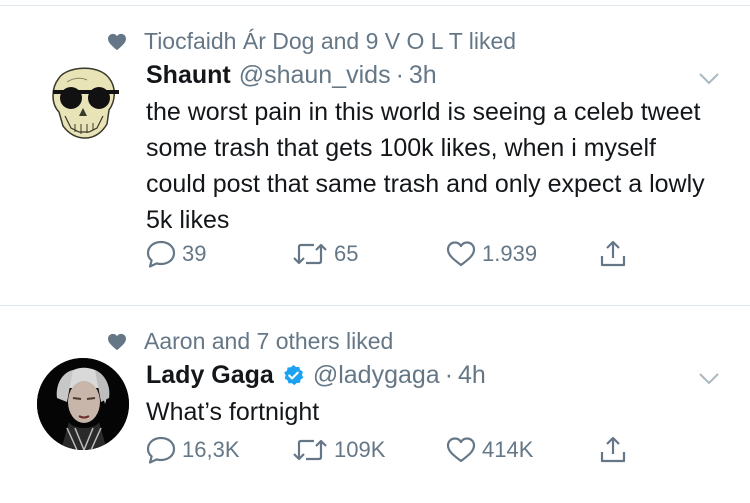 The image size is (750, 503). Describe the element at coordinates (294, 374) in the screenshot. I see `verified-badge-icon` at that location.